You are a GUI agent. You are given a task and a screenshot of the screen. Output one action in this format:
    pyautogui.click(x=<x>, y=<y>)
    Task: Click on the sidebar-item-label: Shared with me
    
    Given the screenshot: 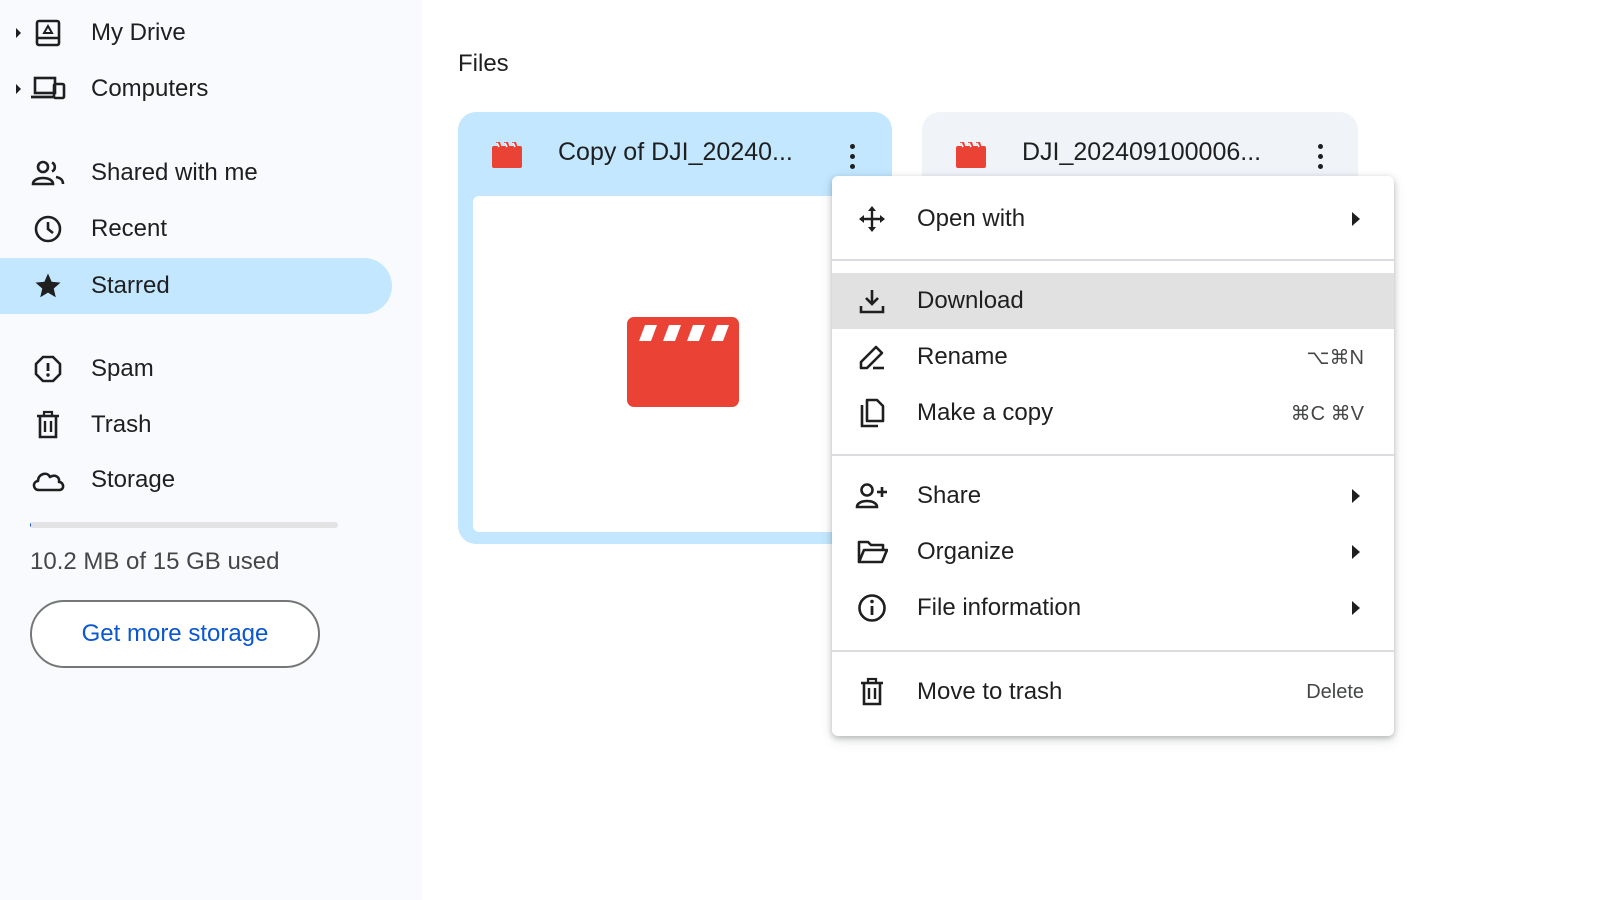 What is the action you would take?
    pyautogui.click(x=174, y=172)
    